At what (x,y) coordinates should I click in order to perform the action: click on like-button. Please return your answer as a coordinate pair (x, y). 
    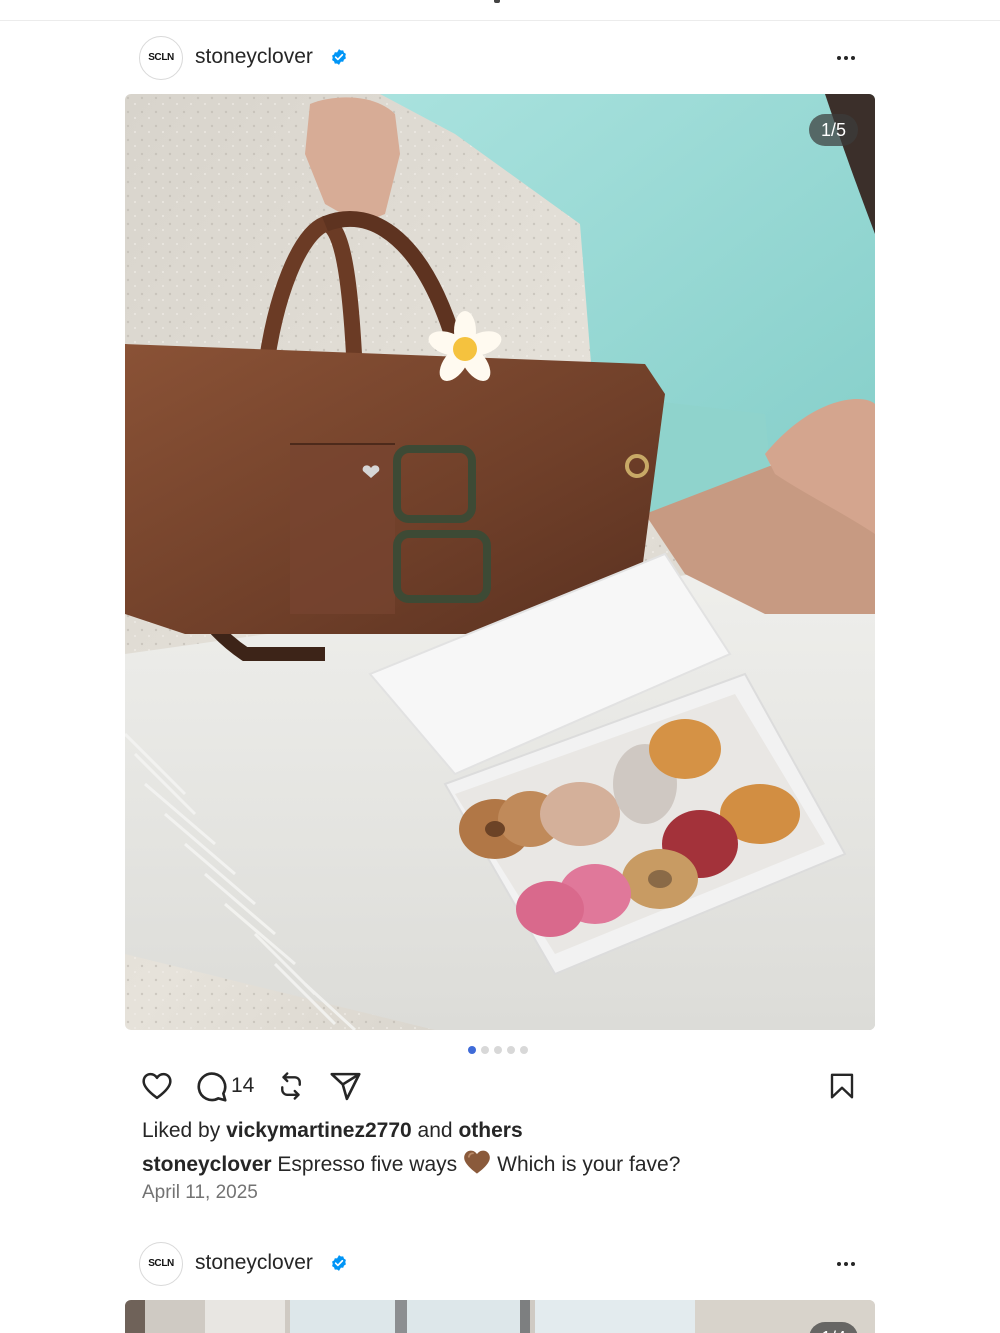
    Looking at the image, I should click on (157, 1086).